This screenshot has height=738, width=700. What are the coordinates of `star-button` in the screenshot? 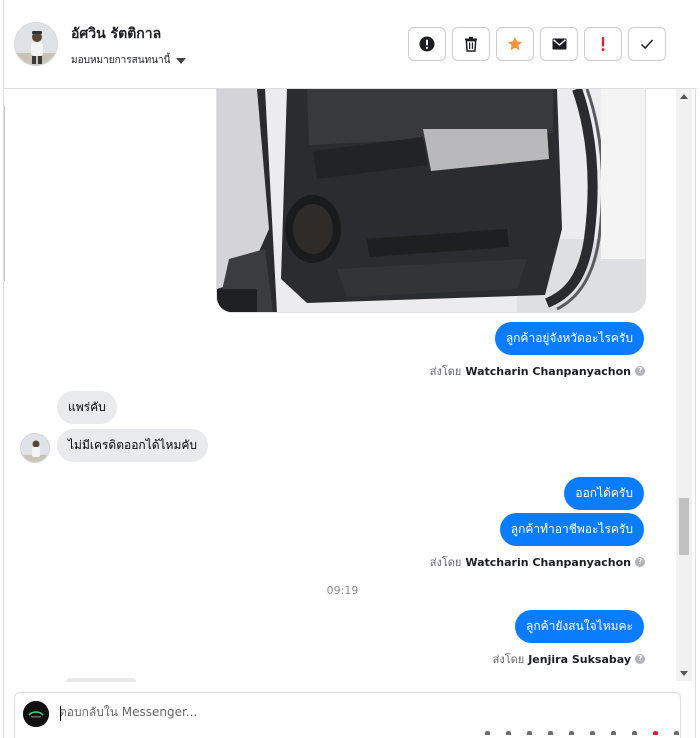 It's located at (515, 44).